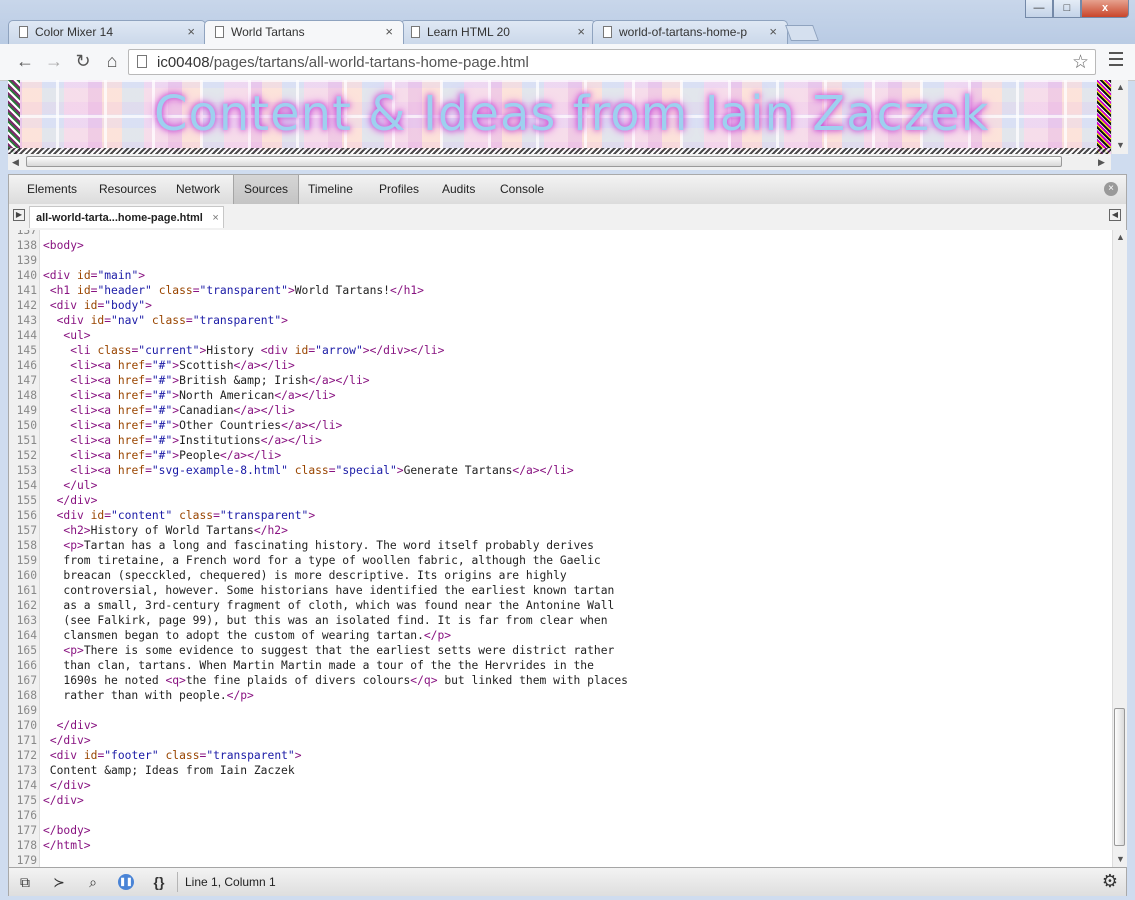 The image size is (1135, 900). I want to click on line-number: 172, so click(26, 755).